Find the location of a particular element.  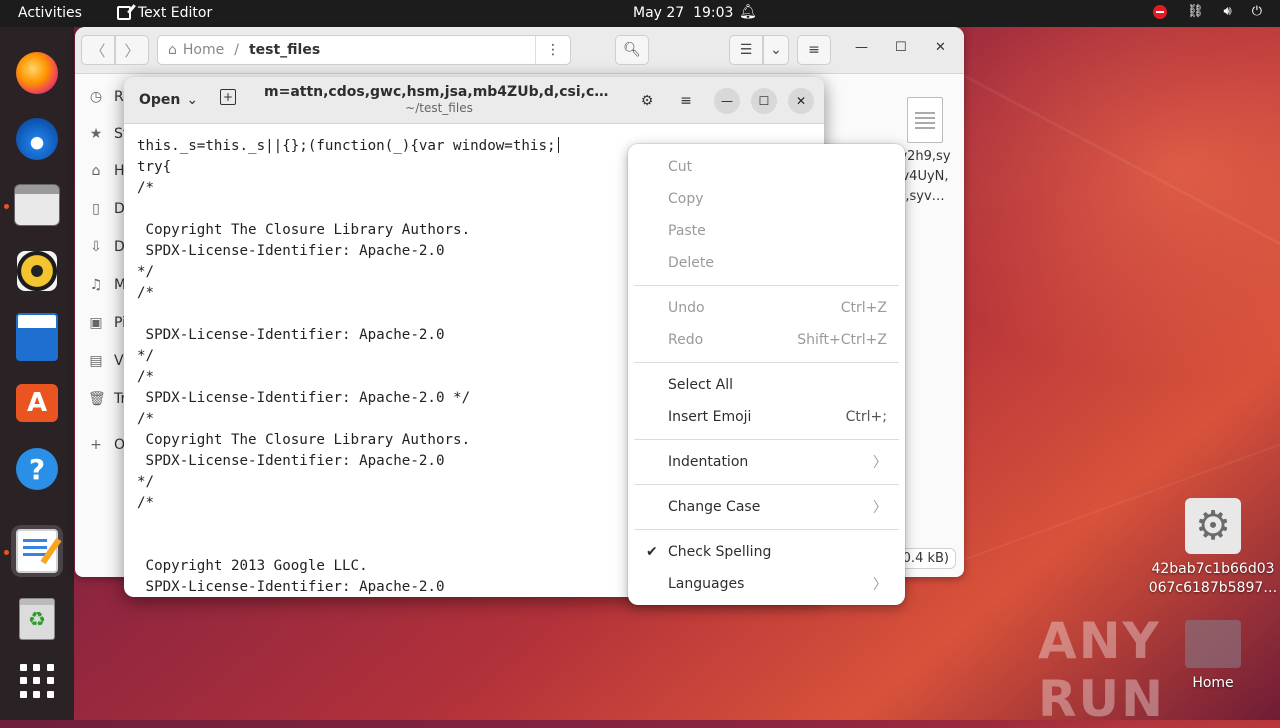

dock-files is located at coordinates (37, 205).